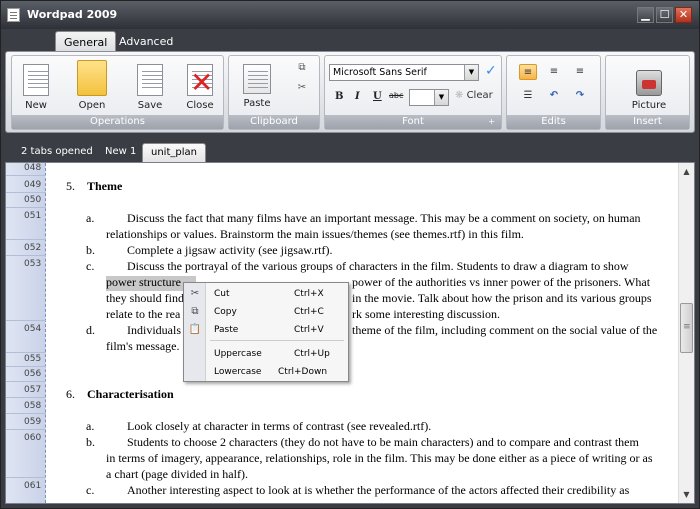 This screenshot has height=509, width=700. I want to click on tab-unit-plan: unit_plan, so click(174, 152).